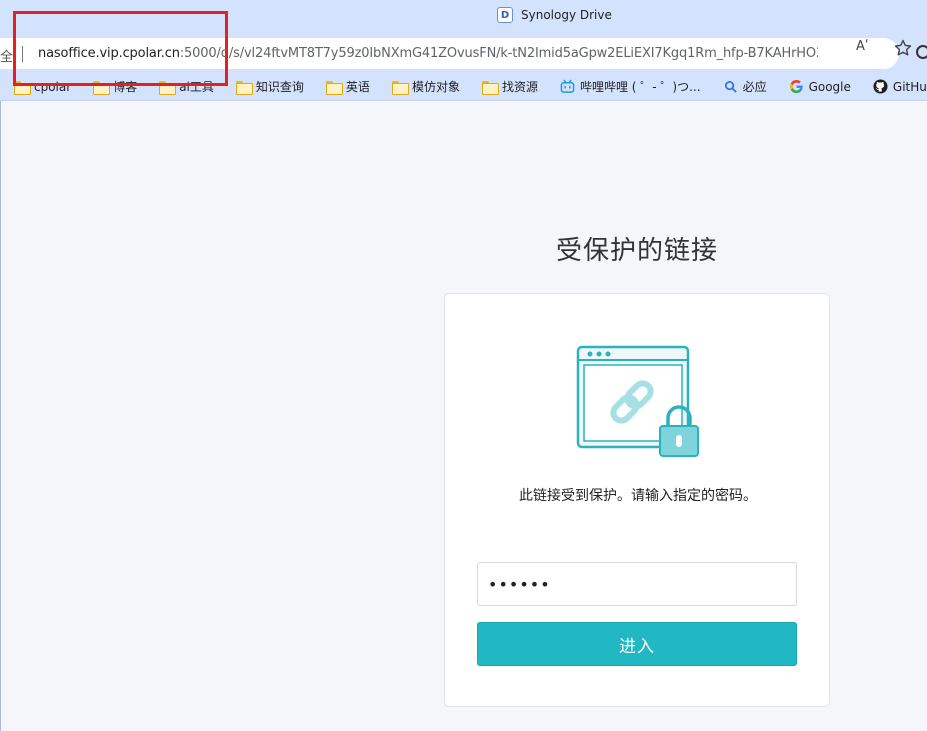 This screenshot has width=927, height=731. Describe the element at coordinates (0, 416) in the screenshot. I see `page-left-edge` at that location.